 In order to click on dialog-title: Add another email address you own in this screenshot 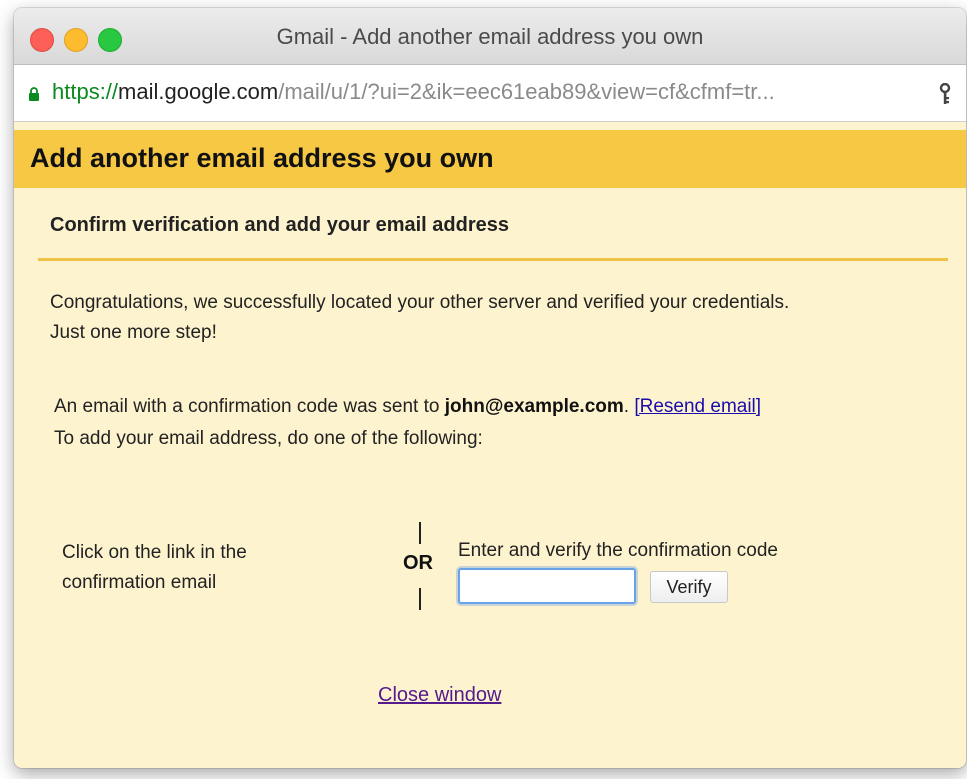, I will do `click(262, 158)`.